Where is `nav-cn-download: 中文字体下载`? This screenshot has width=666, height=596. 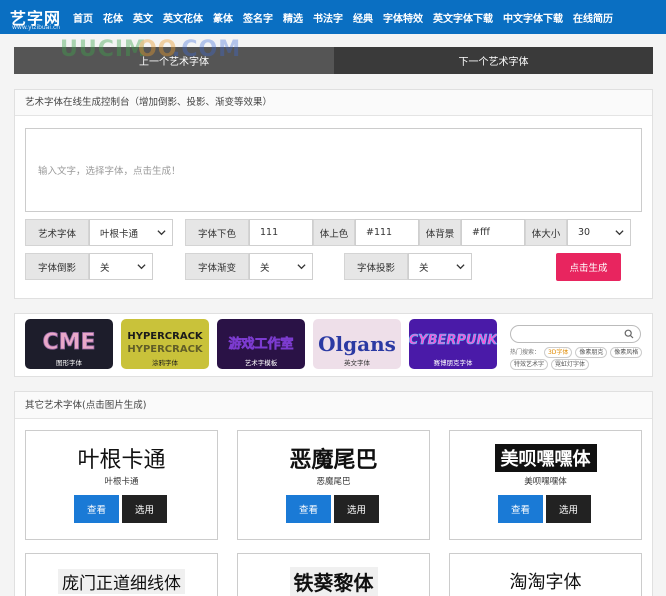
nav-cn-download: 中文字体下载 is located at coordinates (533, 17).